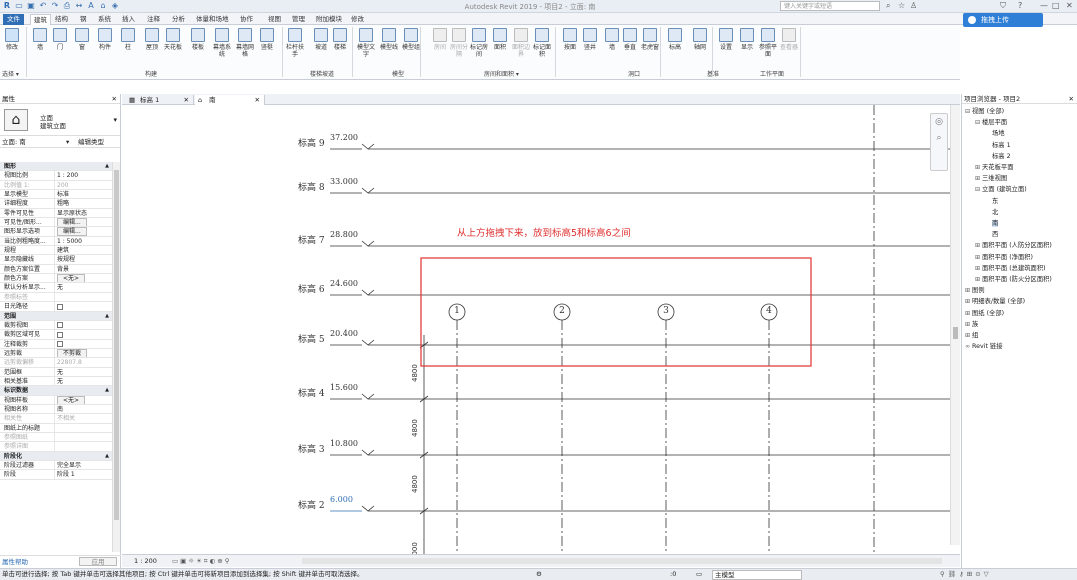 The image size is (1077, 580). I want to click on cart-icon: ⛉, so click(1003, 6).